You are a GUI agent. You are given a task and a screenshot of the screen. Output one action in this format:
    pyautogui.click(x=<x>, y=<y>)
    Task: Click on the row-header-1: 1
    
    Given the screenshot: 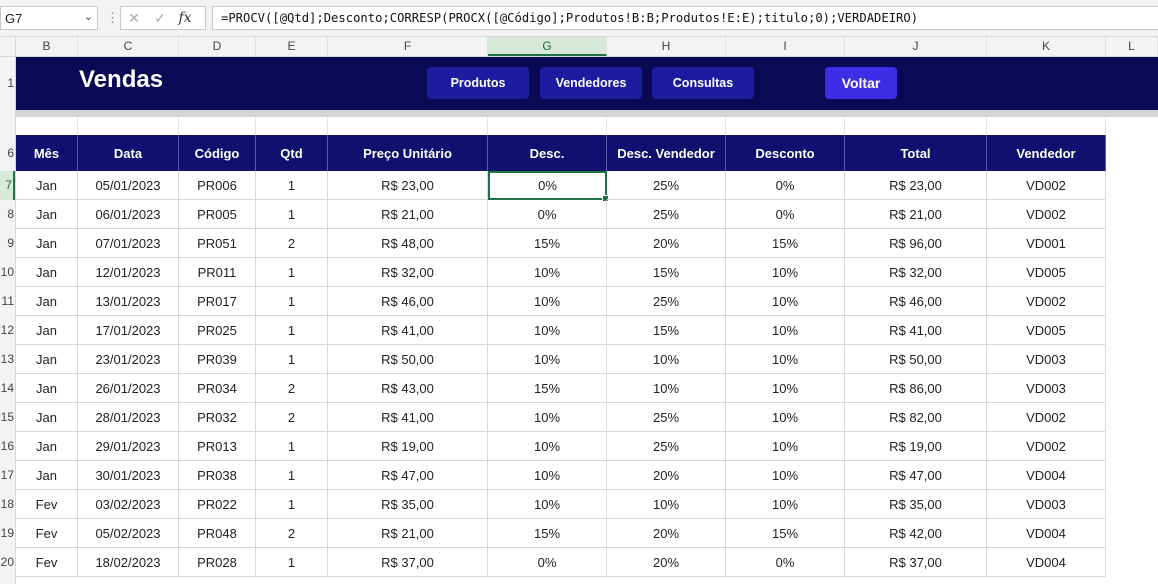 What is the action you would take?
    pyautogui.click(x=7, y=83)
    